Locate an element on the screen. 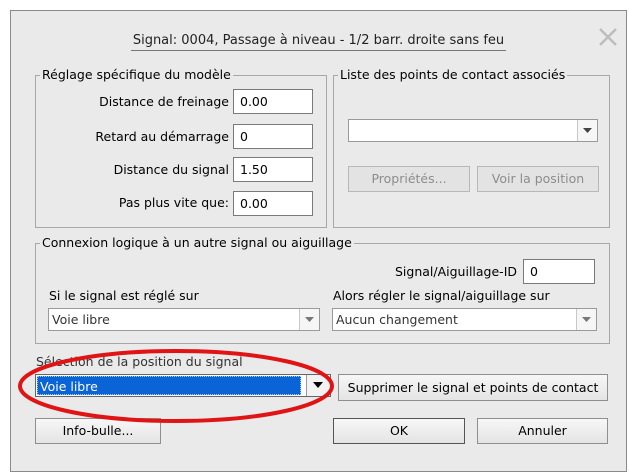 The height and width of the screenshot is (472, 629). contacts-group: Liste des points de contact associés is located at coordinates (471, 148).